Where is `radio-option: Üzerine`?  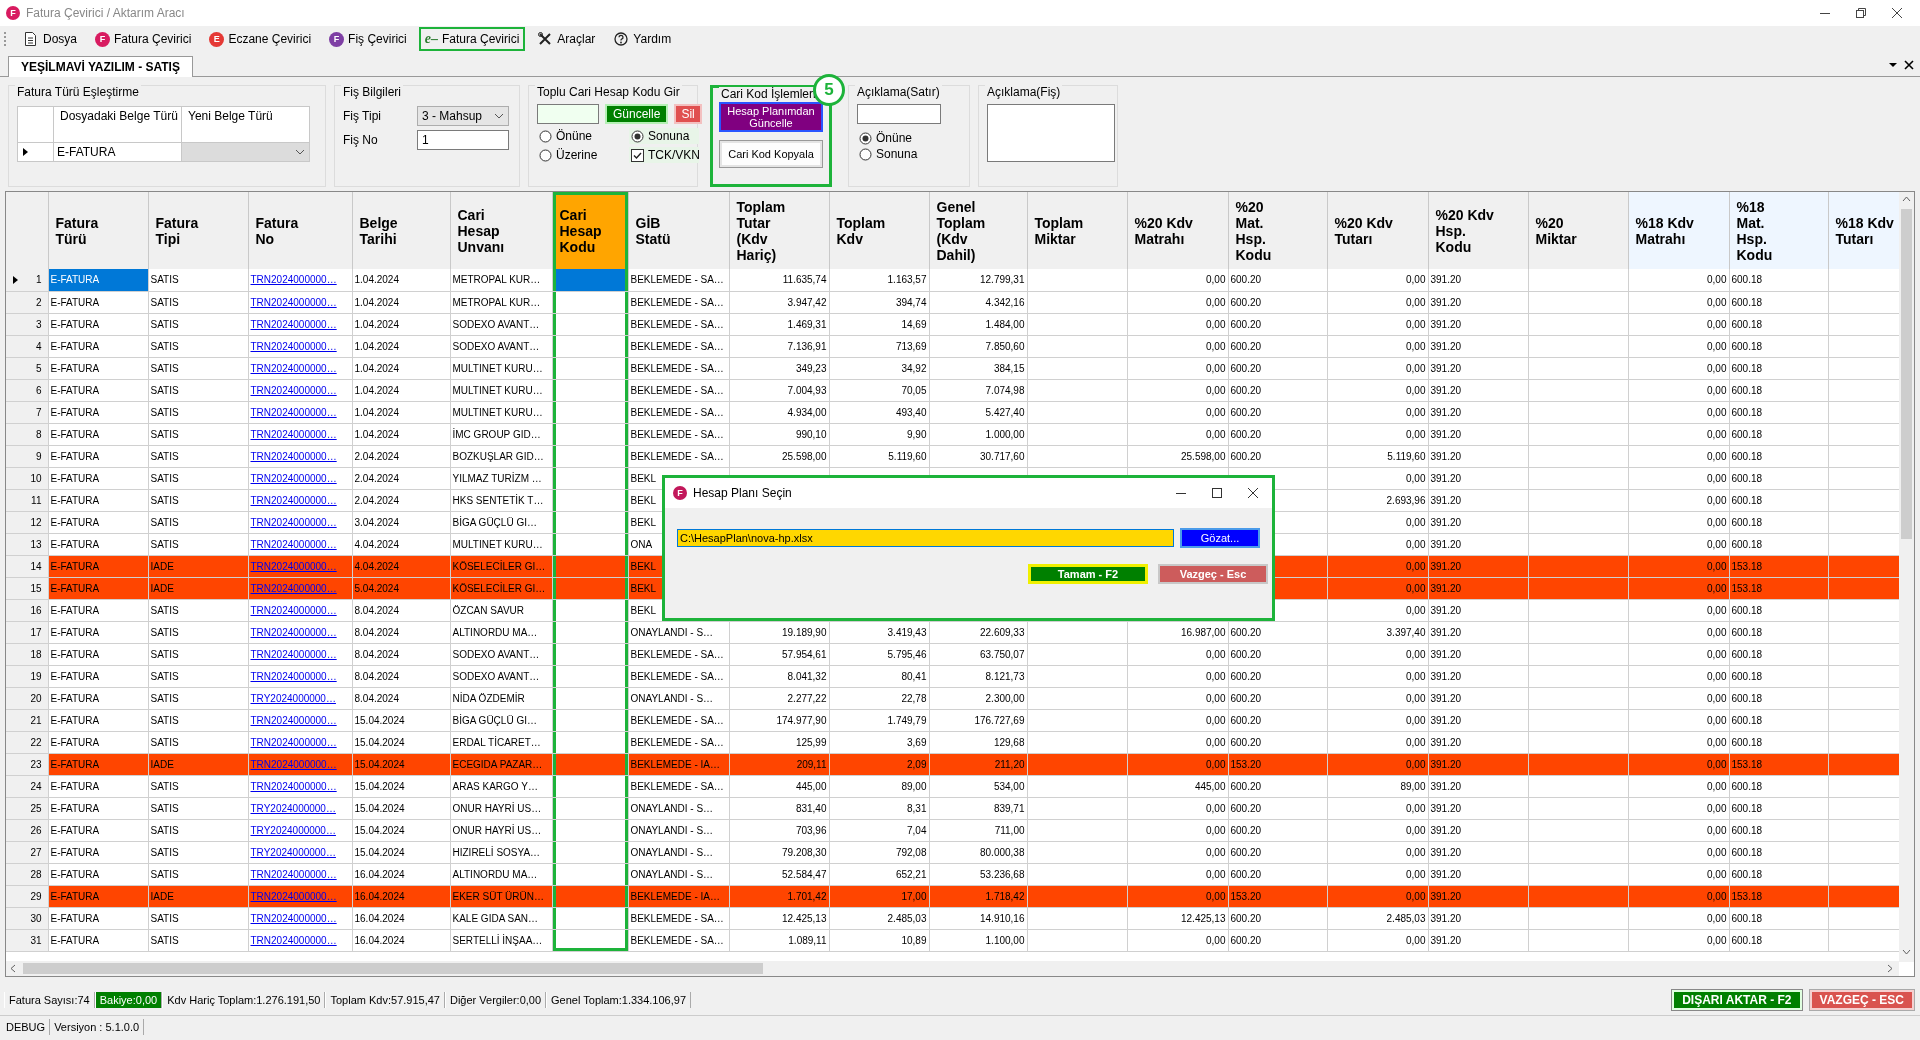
radio-option: Üzerine is located at coordinates (583, 155).